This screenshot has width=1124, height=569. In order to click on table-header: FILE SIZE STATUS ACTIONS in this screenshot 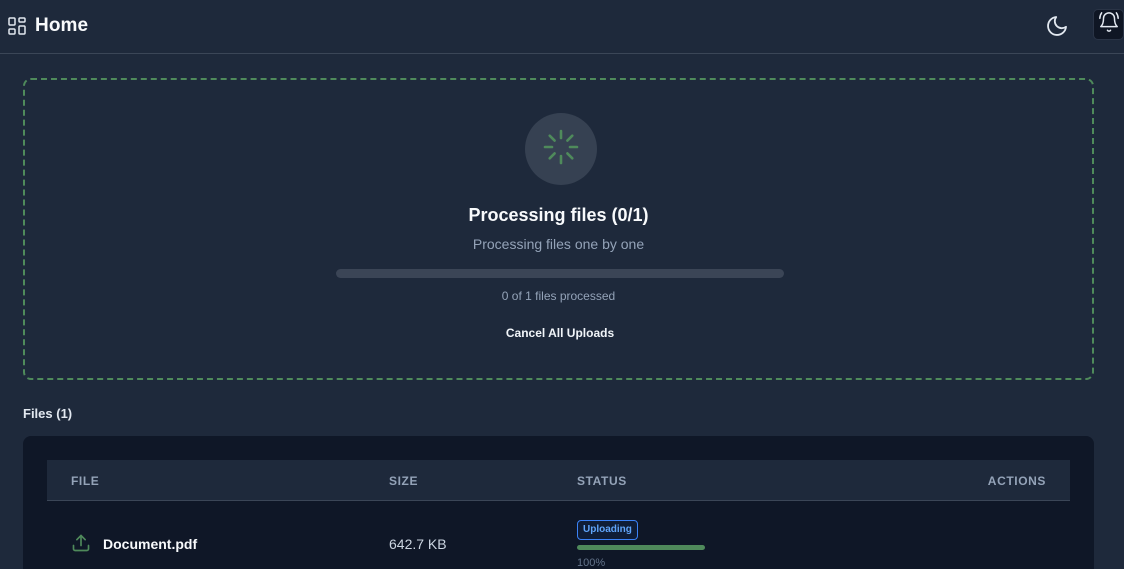, I will do `click(558, 480)`.